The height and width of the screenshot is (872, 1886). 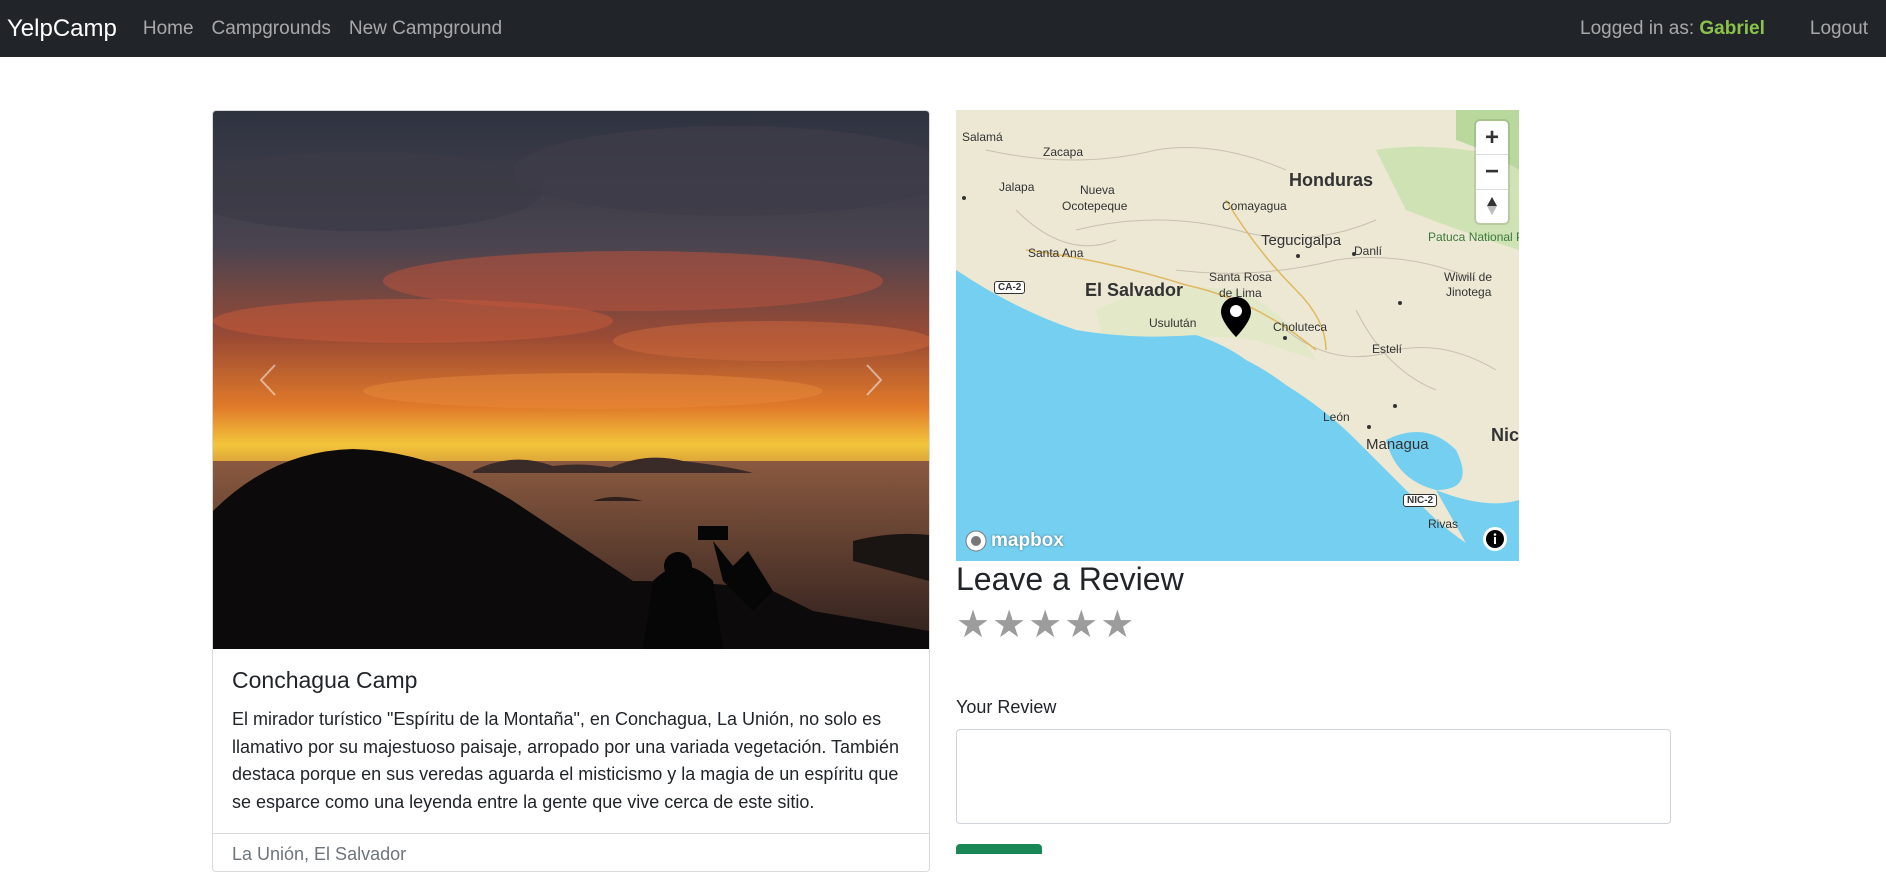 What do you see at coordinates (1300, 327) in the screenshot?
I see `map-label-choluteca: Choluteca` at bounding box center [1300, 327].